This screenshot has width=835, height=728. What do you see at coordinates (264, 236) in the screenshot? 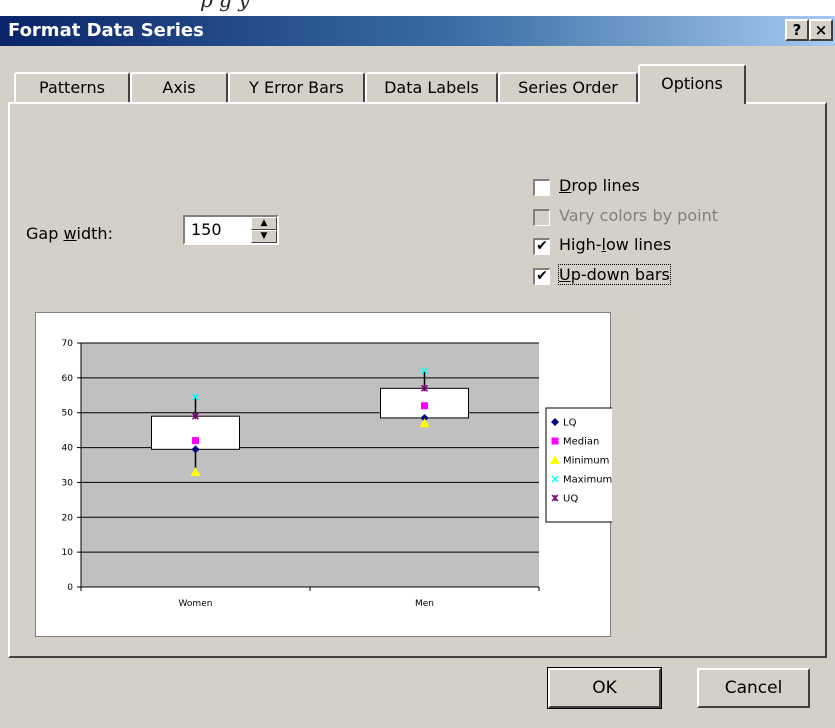
I see `spin-down-icon: ▼` at bounding box center [264, 236].